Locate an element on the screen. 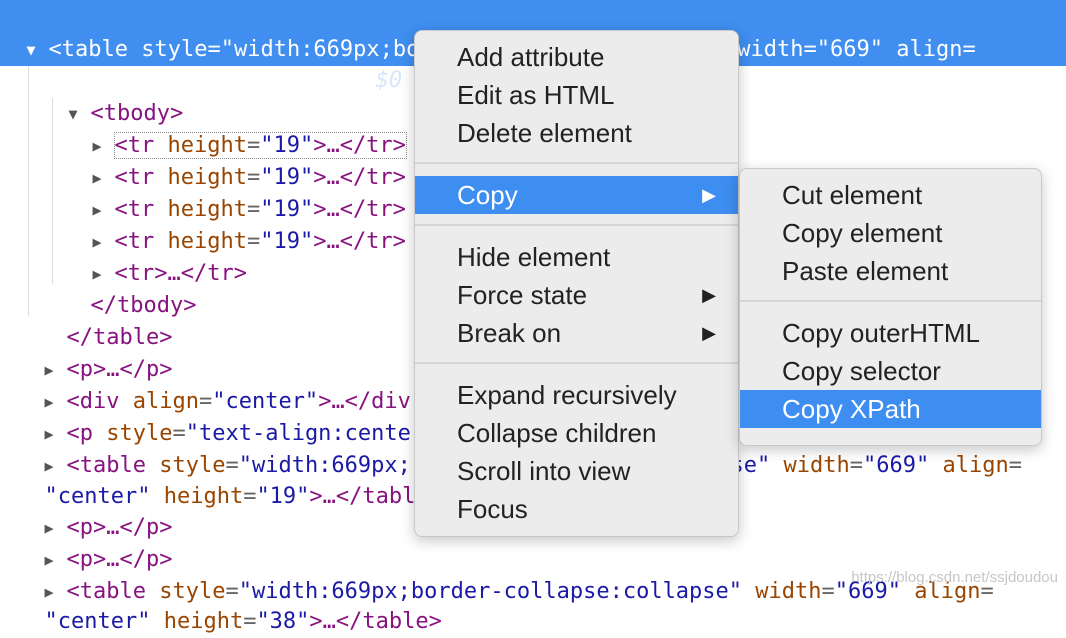  menu-item-label: Scroll into view is located at coordinates (544, 471).